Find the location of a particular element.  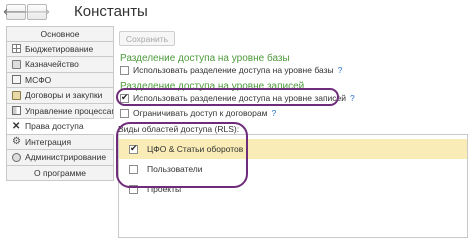

sidebar-item-label: Основное is located at coordinates (60, 33).